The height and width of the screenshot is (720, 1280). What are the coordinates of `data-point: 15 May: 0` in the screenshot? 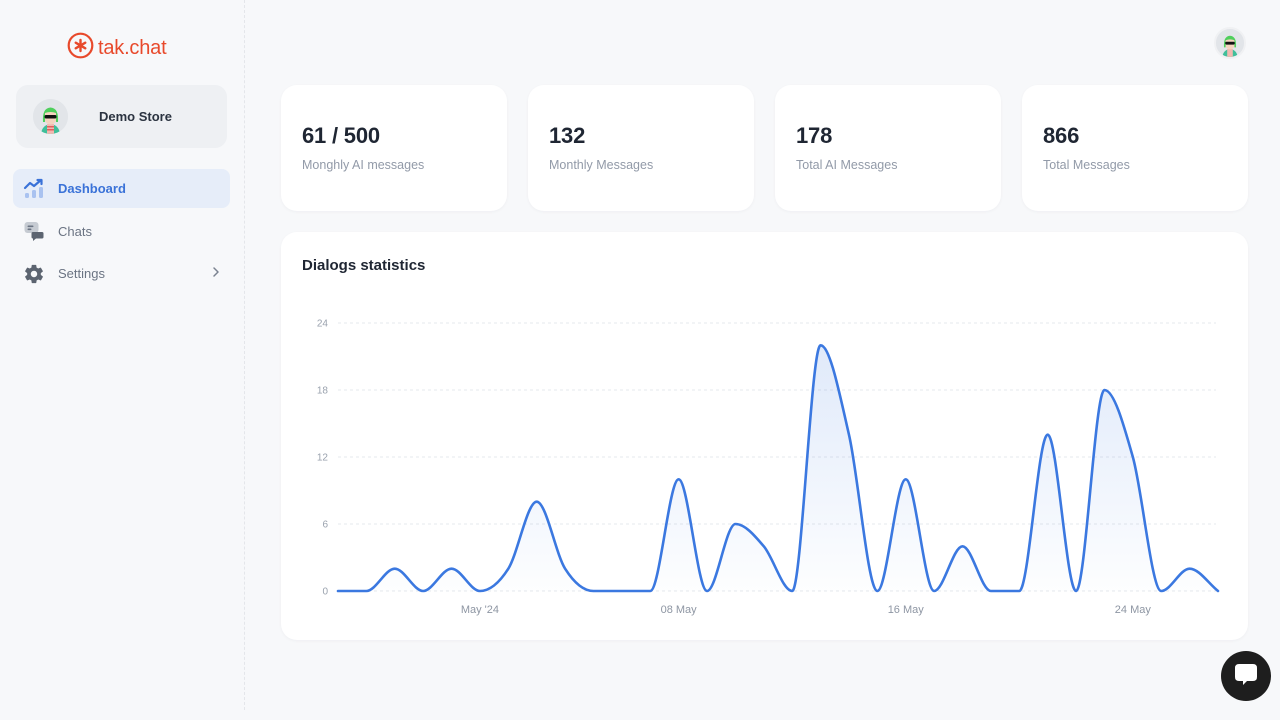 It's located at (877, 591).